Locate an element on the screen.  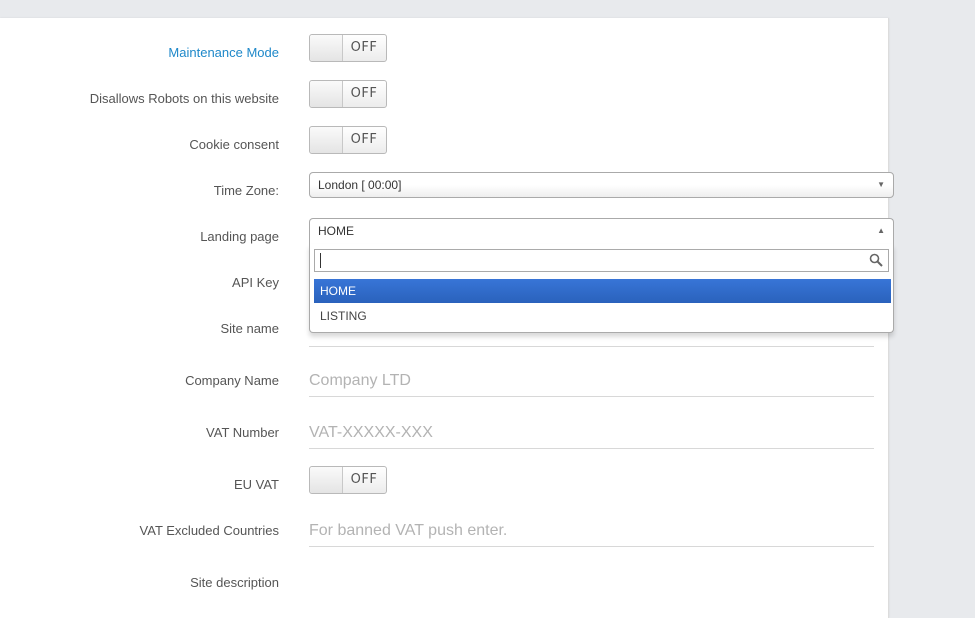
landing-page-select: HOME ▲ is located at coordinates (601, 231).